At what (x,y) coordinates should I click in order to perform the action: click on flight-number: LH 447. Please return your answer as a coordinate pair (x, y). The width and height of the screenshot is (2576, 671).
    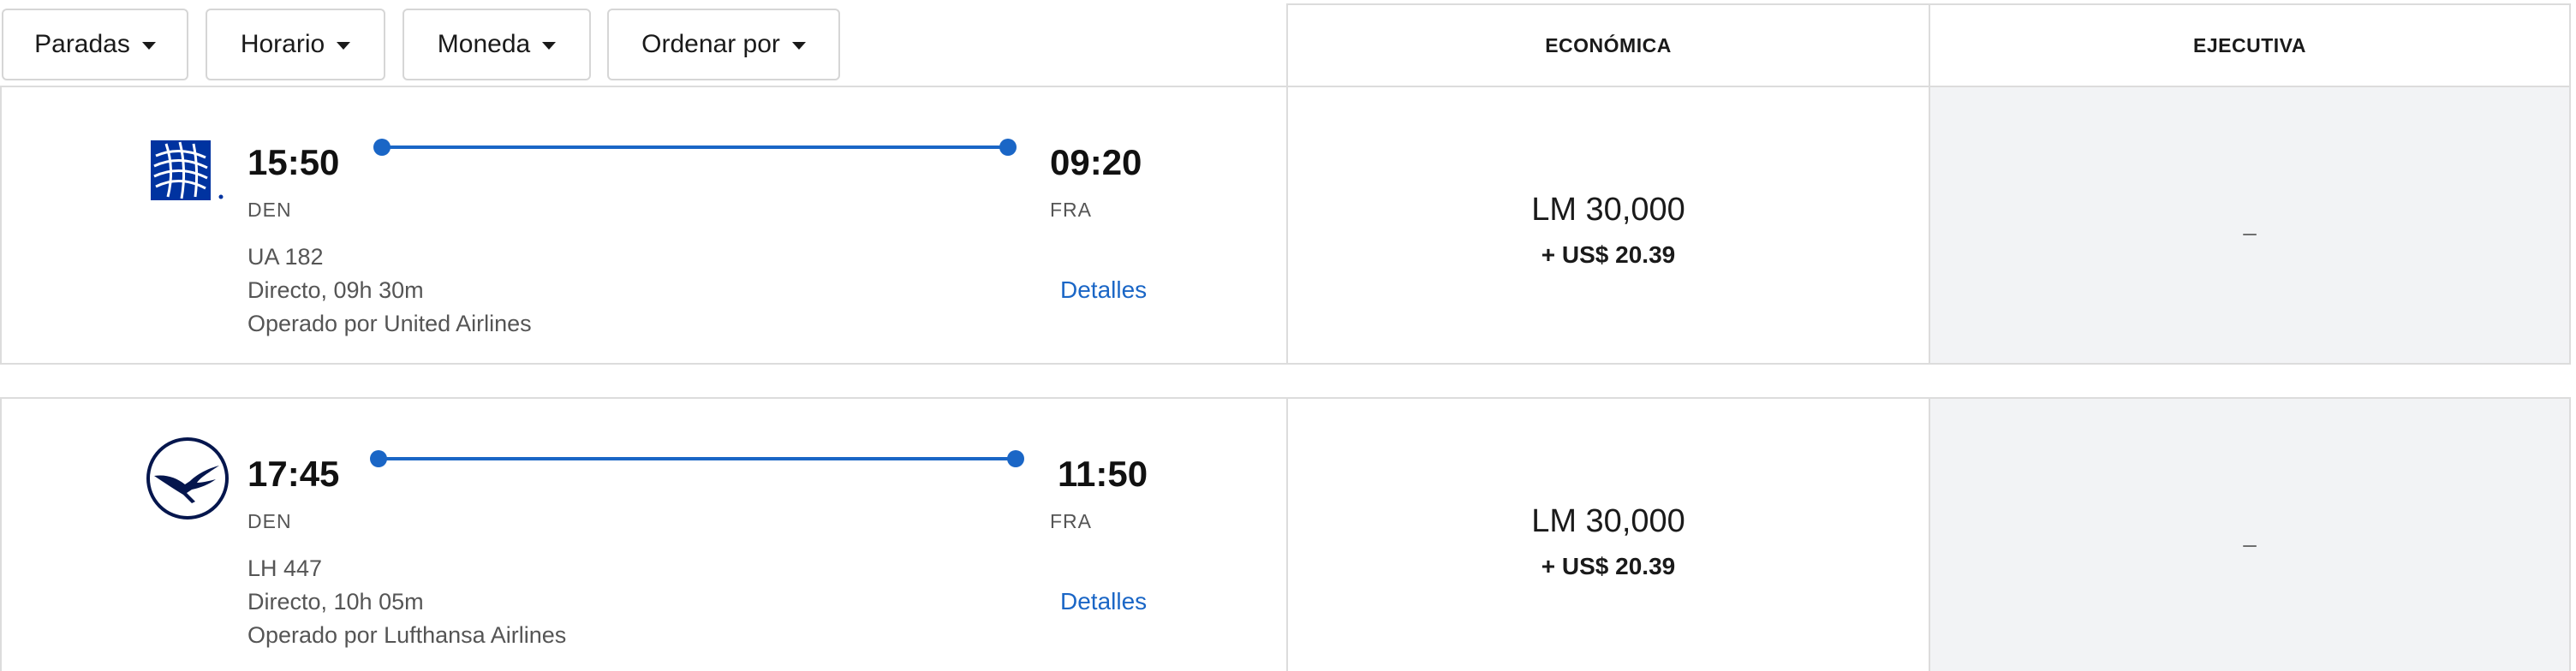
    Looking at the image, I should click on (285, 568).